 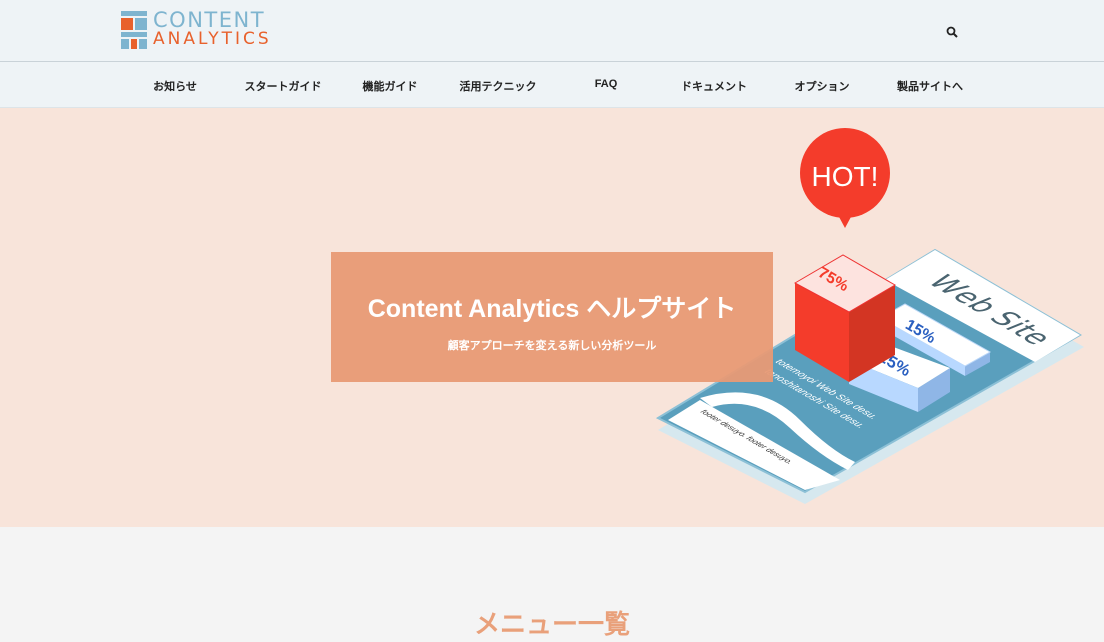 What do you see at coordinates (209, 20) in the screenshot?
I see `logo-line1: CONTENT` at bounding box center [209, 20].